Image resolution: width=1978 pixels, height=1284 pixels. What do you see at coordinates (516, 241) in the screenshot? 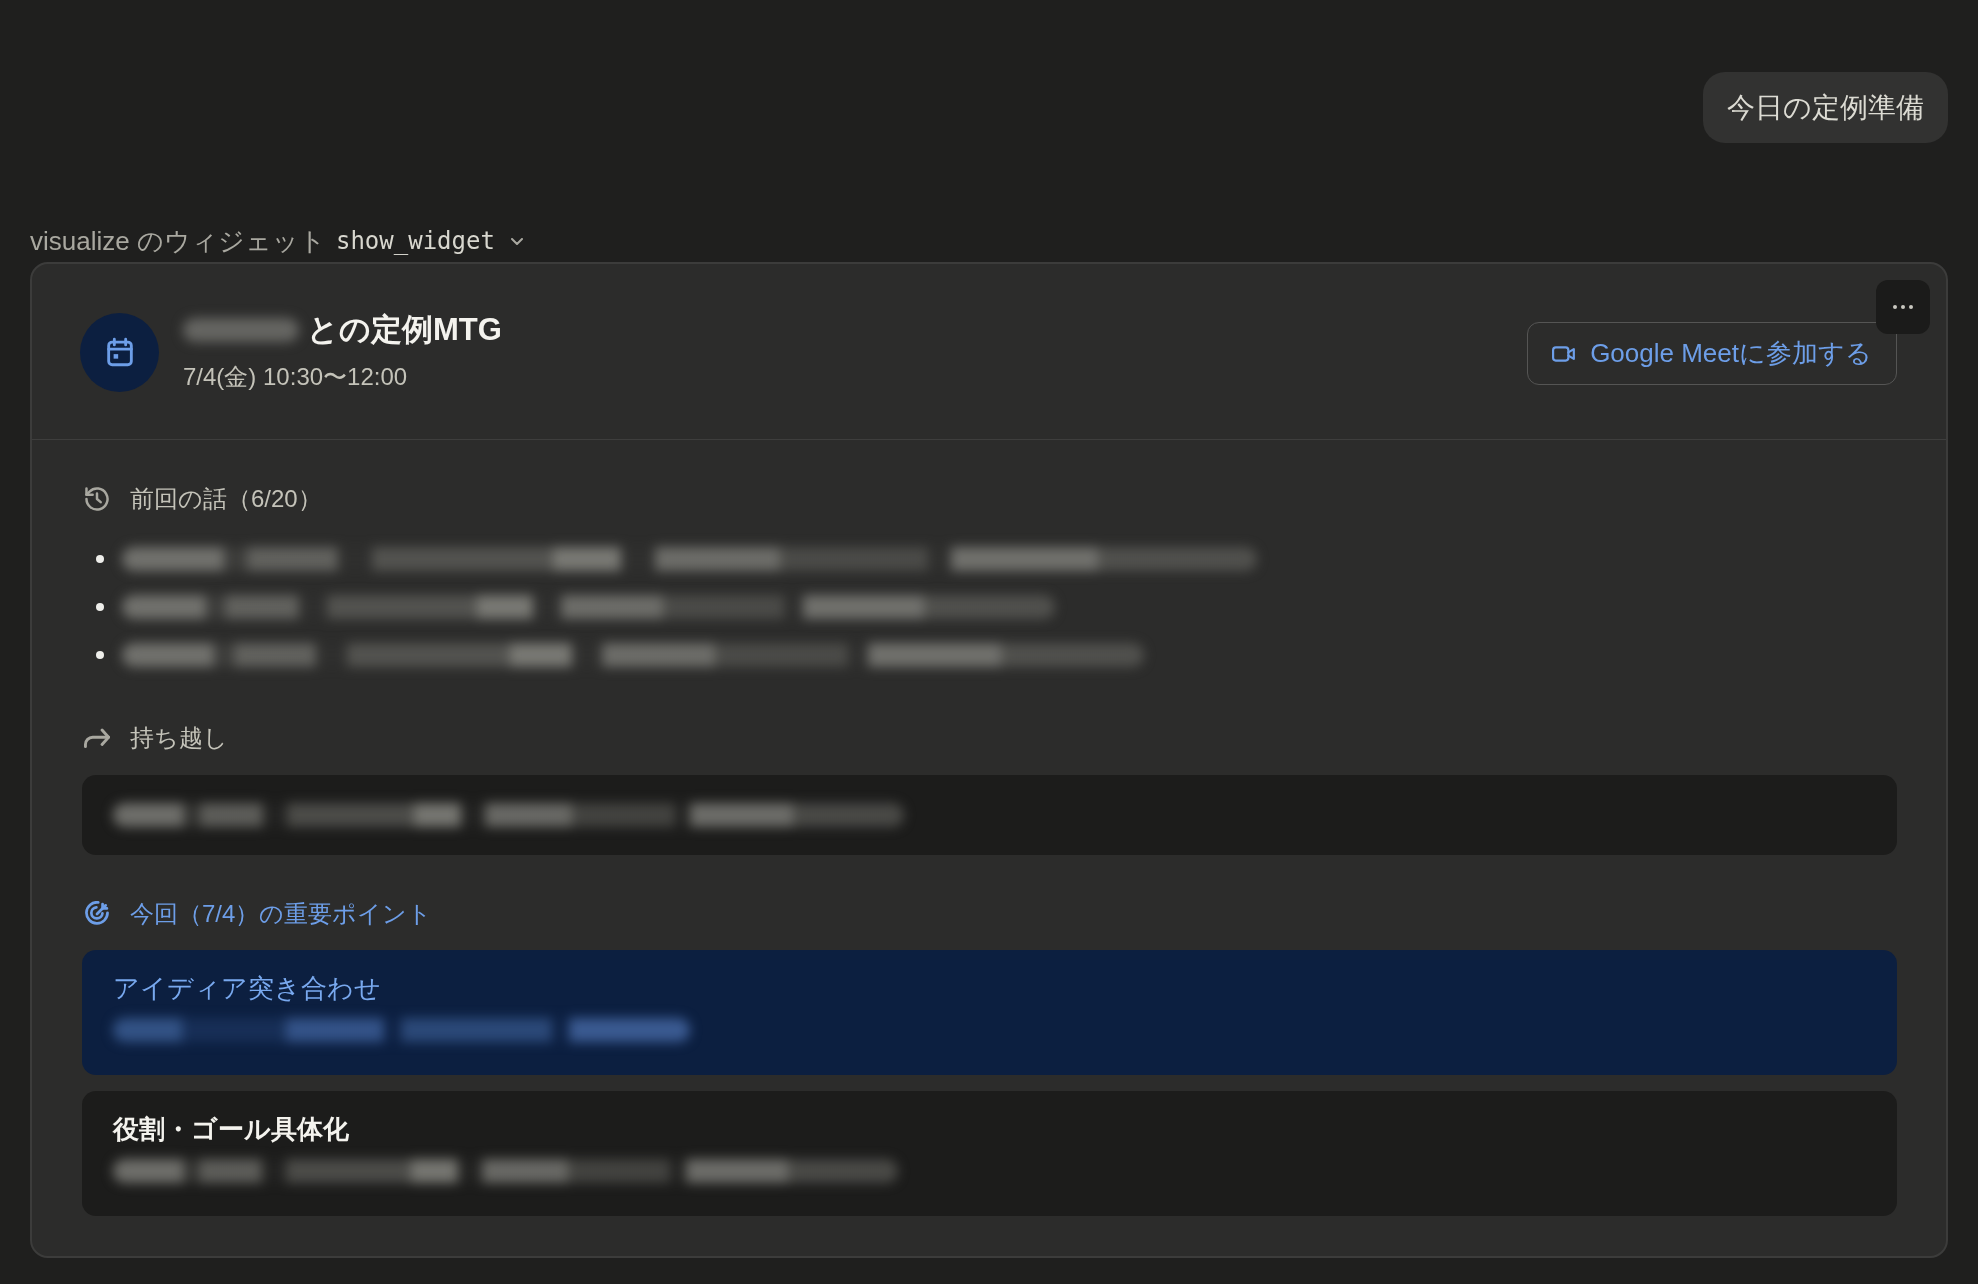
I see `chevron-down-icon` at bounding box center [516, 241].